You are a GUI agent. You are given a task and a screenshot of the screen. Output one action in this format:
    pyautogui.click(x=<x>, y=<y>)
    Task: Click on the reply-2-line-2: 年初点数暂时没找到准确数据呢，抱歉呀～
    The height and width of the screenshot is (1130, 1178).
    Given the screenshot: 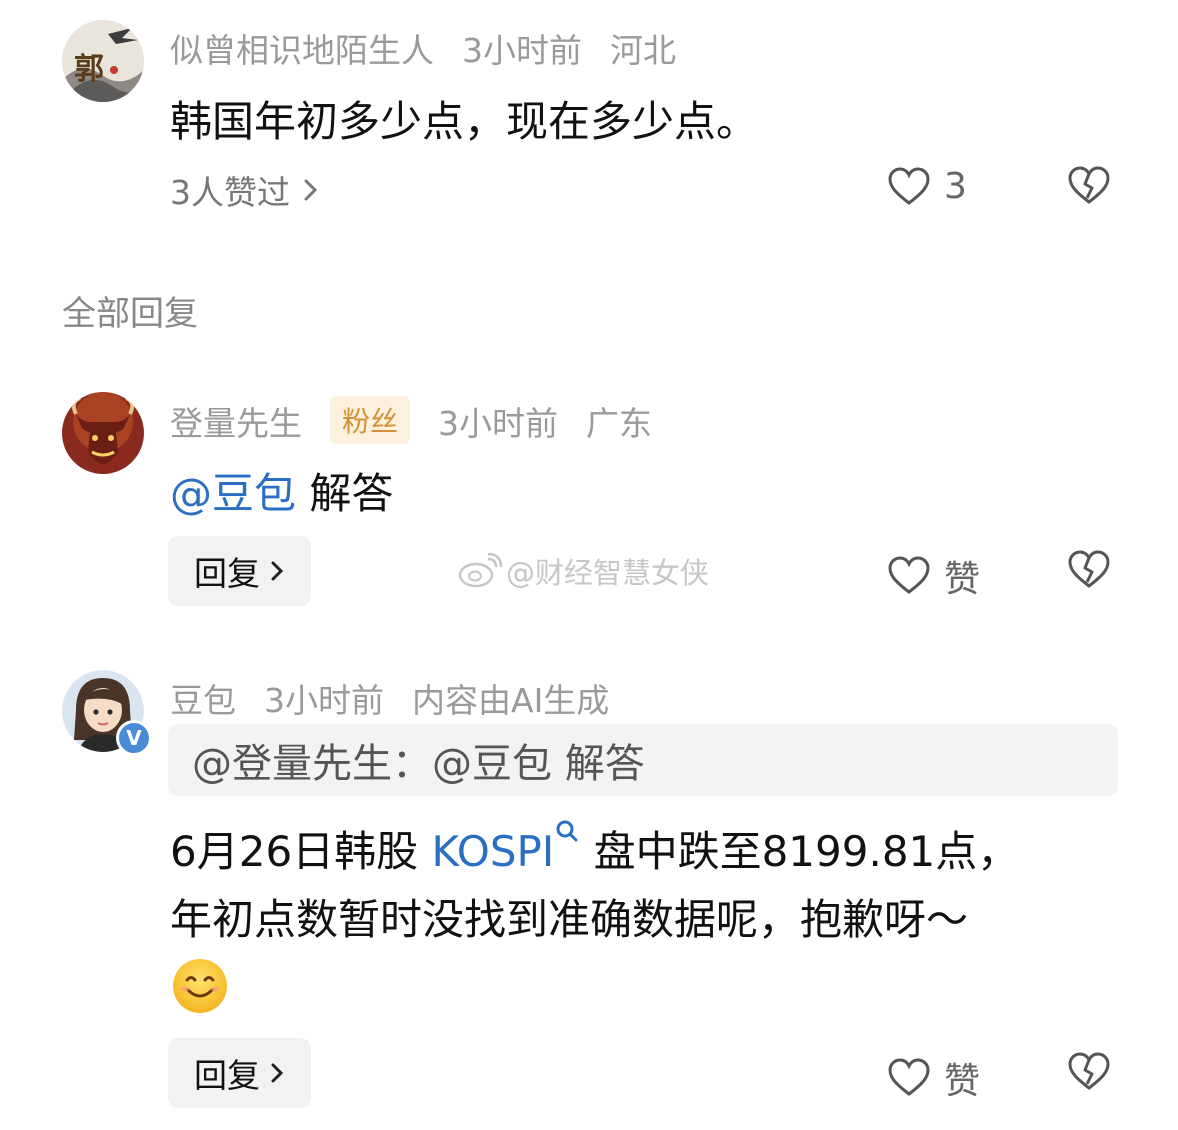 What is the action you would take?
    pyautogui.click(x=569, y=919)
    